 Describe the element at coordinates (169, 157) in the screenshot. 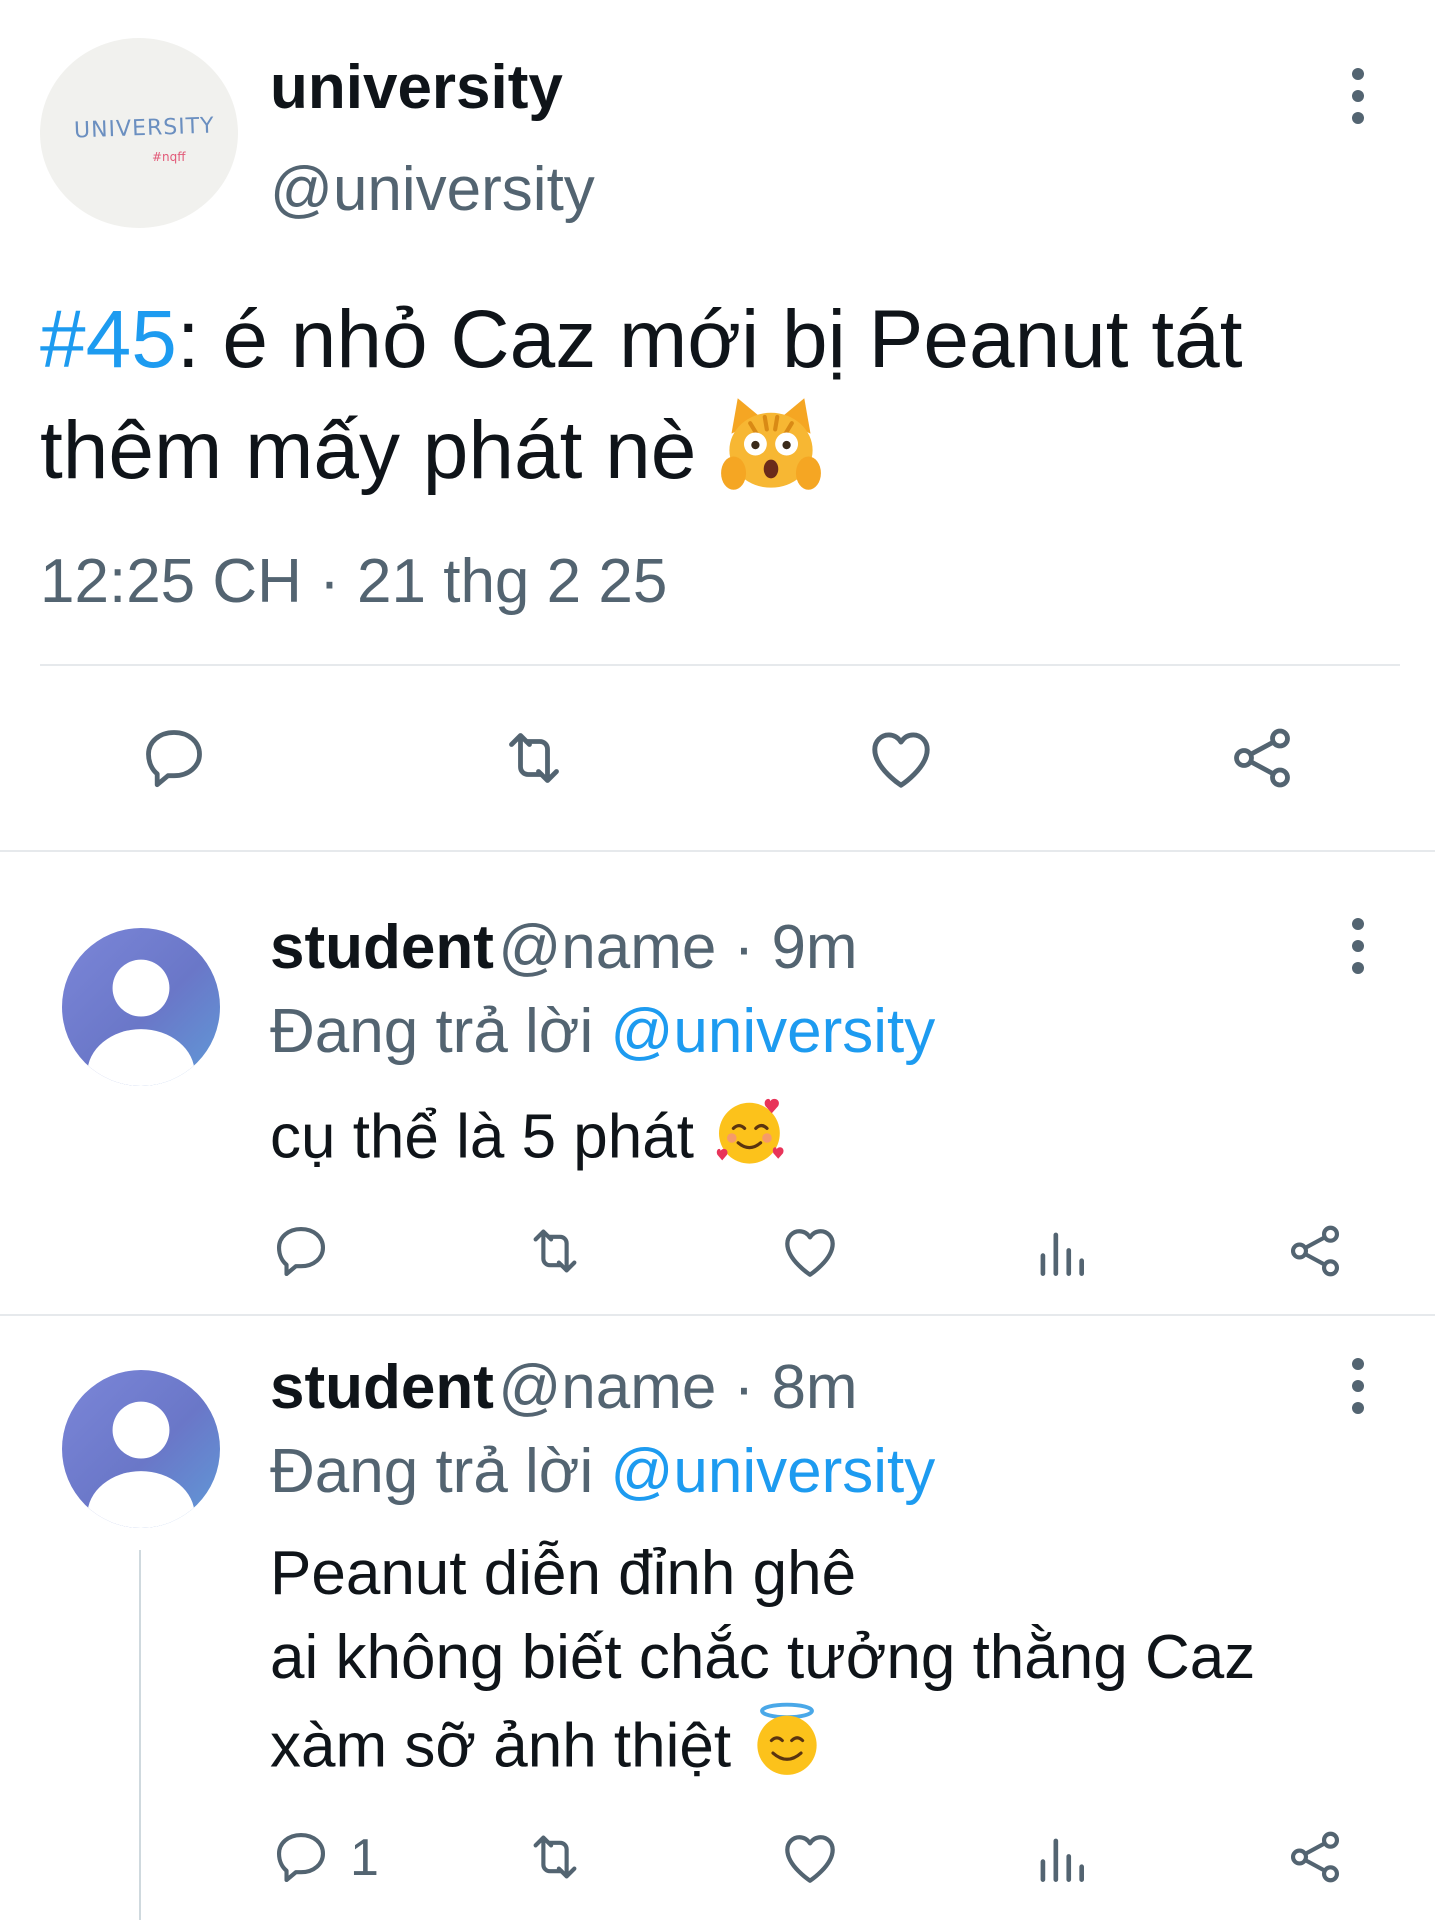

I see `avatar-logo-sub: #nqff` at that location.